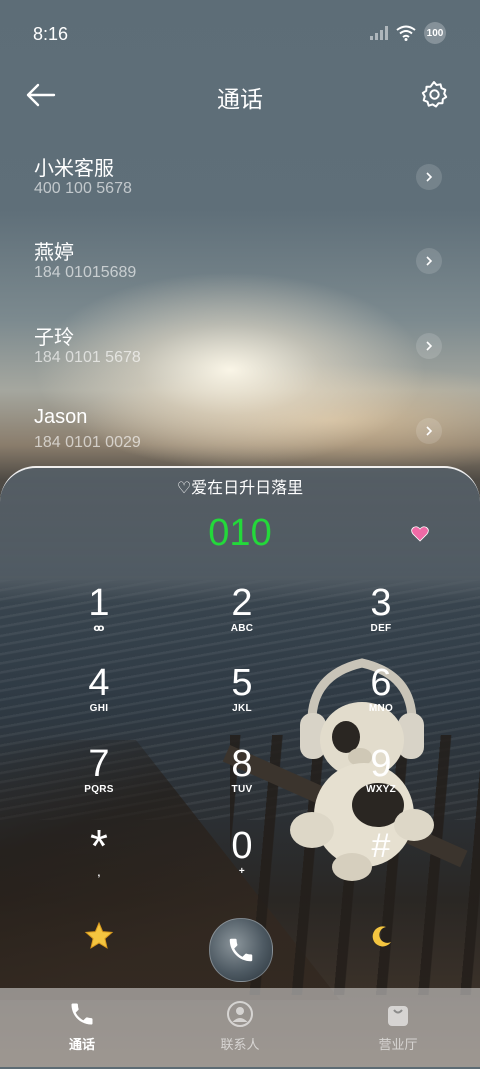 This screenshot has height=1069, width=480. I want to click on status-bar: 8:16 100, so click(240, 34).